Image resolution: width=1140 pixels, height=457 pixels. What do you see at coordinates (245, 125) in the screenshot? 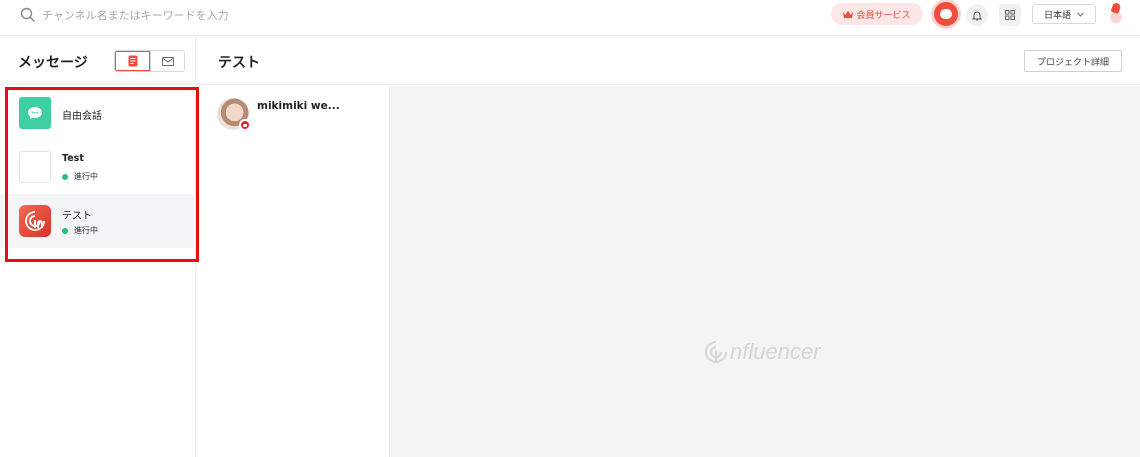
I see `youtube-icon` at bounding box center [245, 125].